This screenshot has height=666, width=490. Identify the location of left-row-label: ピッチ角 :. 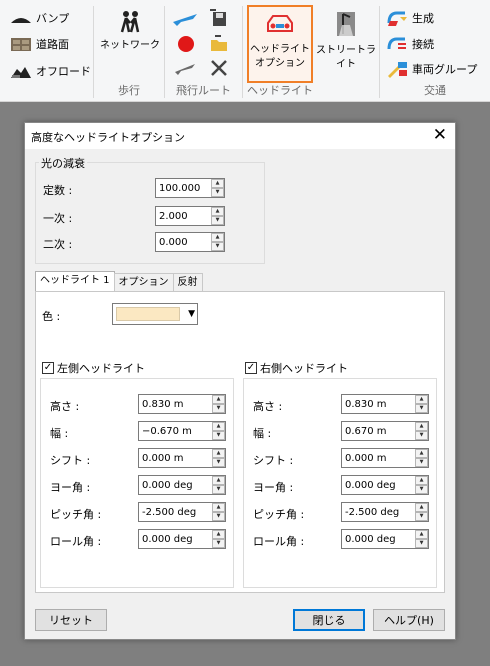
(76, 514).